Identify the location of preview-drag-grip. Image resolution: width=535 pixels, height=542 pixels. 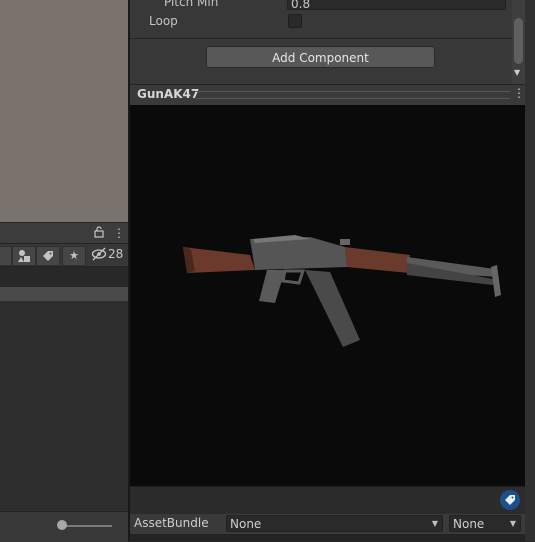
(353, 95).